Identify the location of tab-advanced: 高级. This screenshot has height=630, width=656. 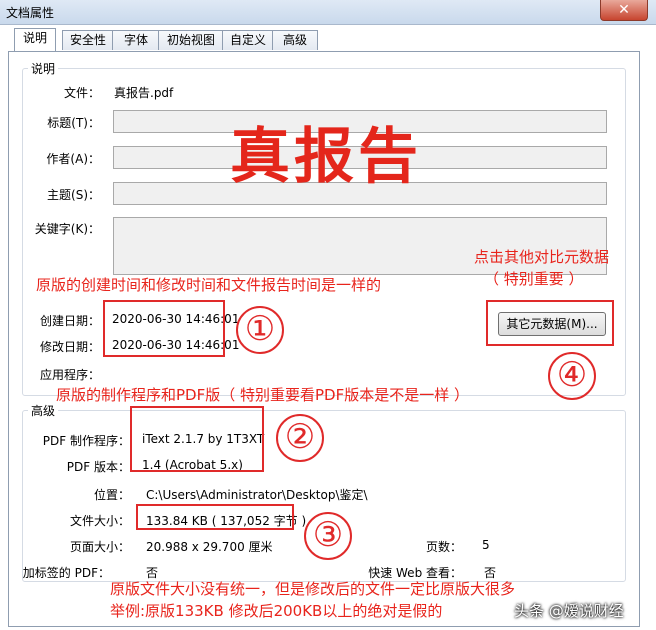
(295, 40).